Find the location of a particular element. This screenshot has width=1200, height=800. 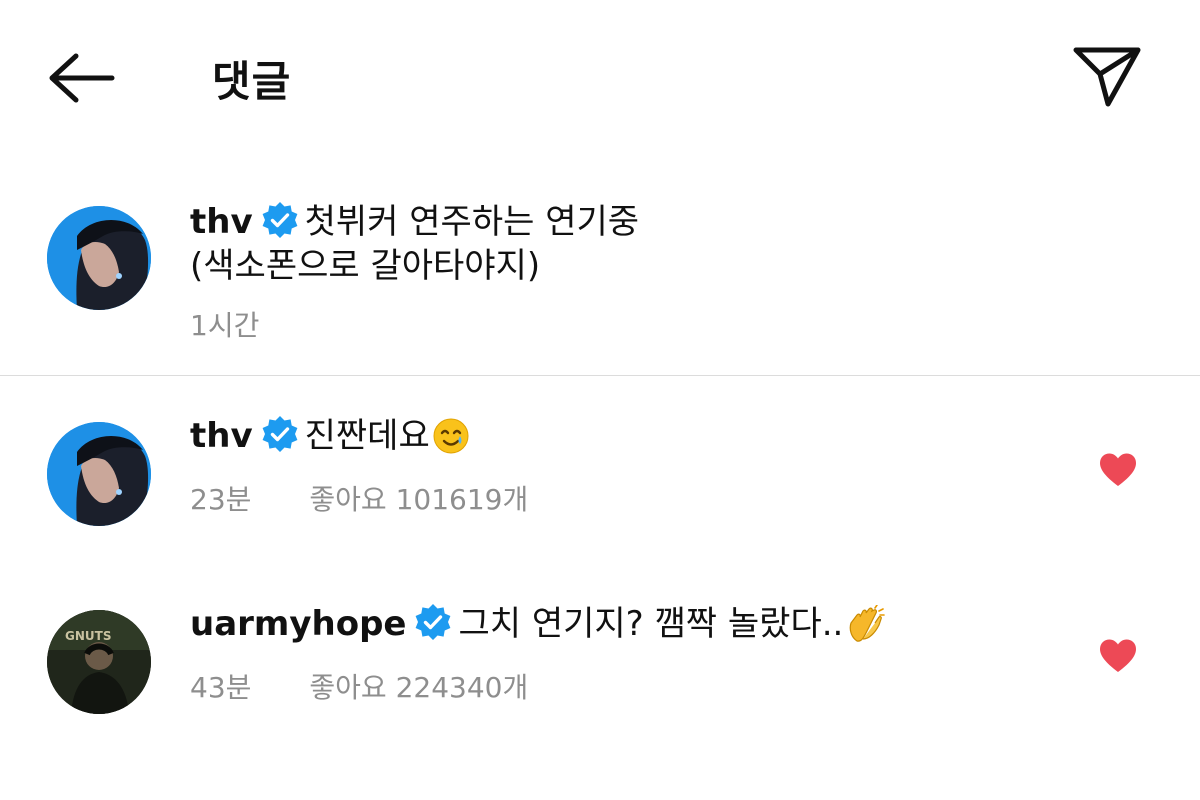

like-count: 좋아요 101619개 is located at coordinates (418, 499).